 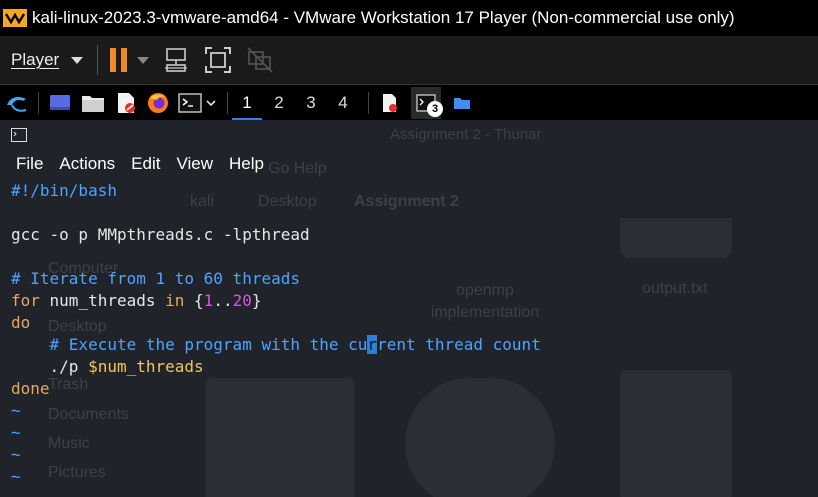 What do you see at coordinates (466, 134) in the screenshot?
I see `bg-window-title: Assignment 2 - Thunar` at bounding box center [466, 134].